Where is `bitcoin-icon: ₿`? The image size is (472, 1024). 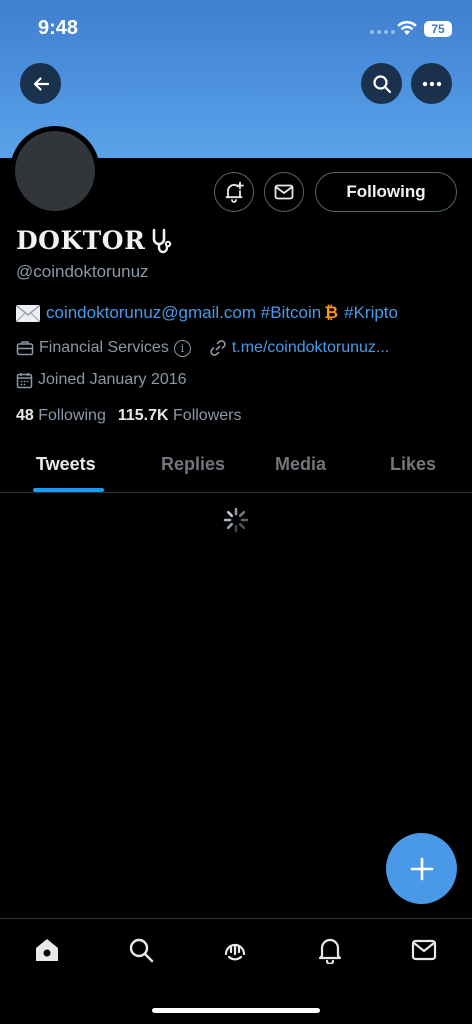 bitcoin-icon: ₿ is located at coordinates (331, 312).